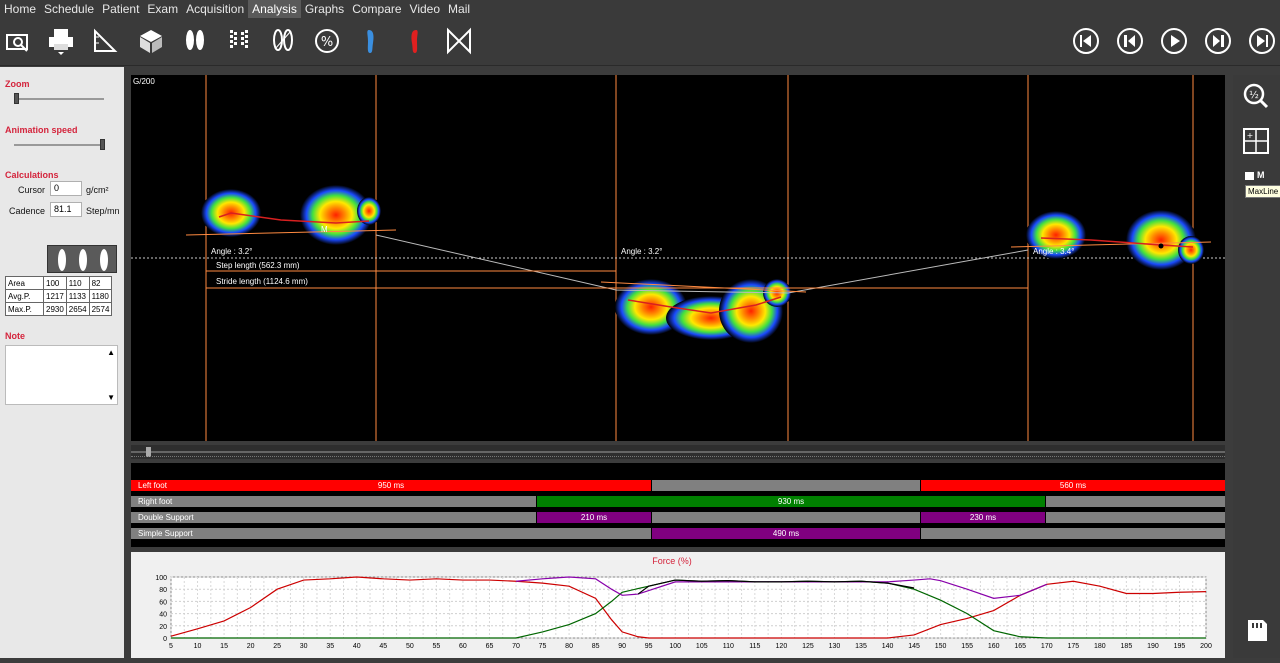 Image resolution: width=1280 pixels, height=663 pixels. I want to click on timeline-row-right-foot: 930 ms Right foot, so click(678, 501).